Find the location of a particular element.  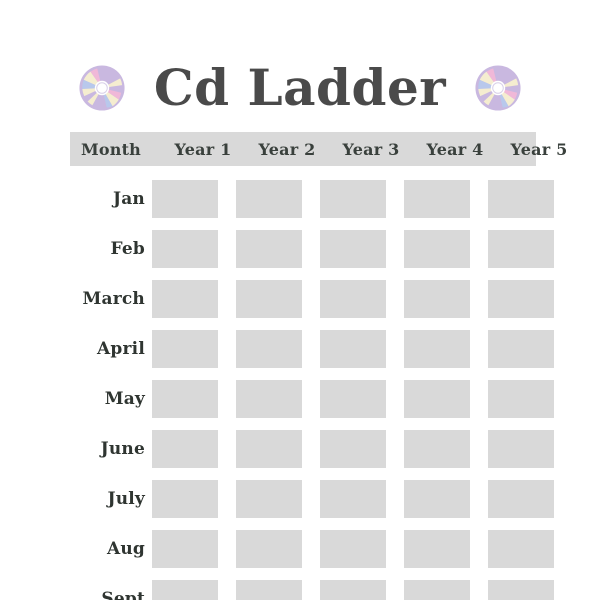

table-row: May is located at coordinates (312, 399).